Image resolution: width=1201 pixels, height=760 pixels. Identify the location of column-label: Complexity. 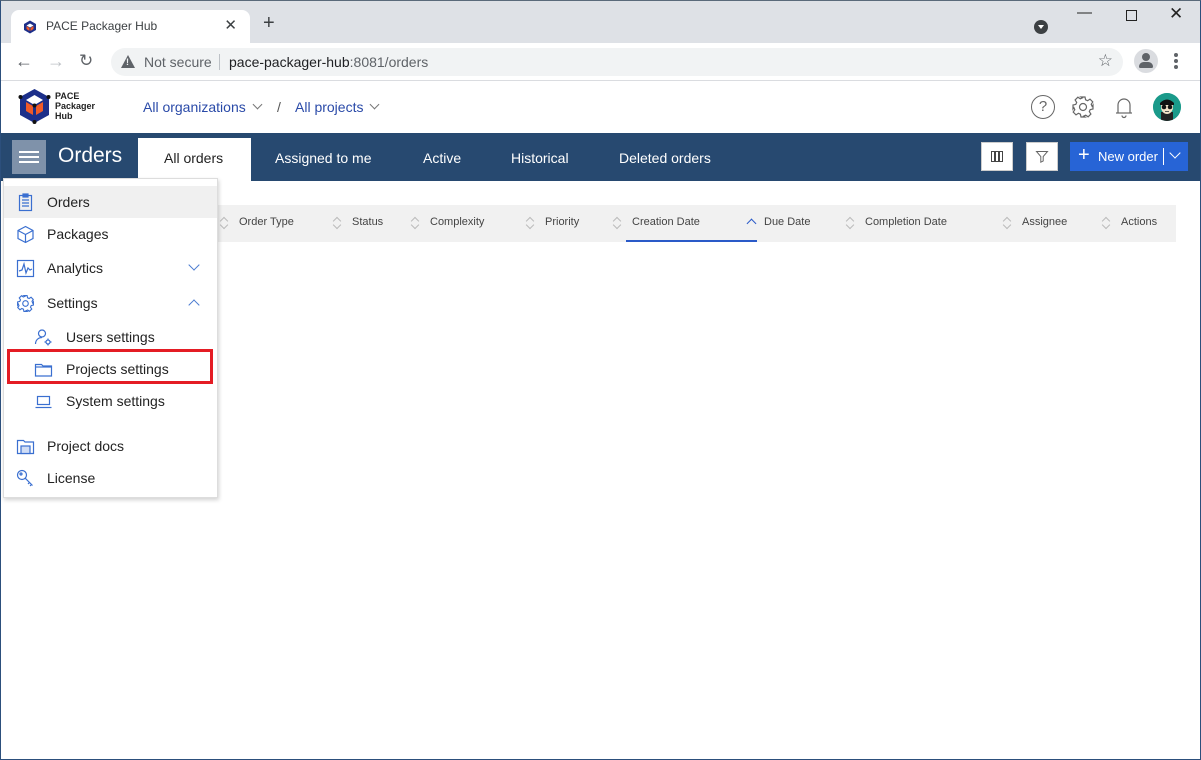
(457, 222).